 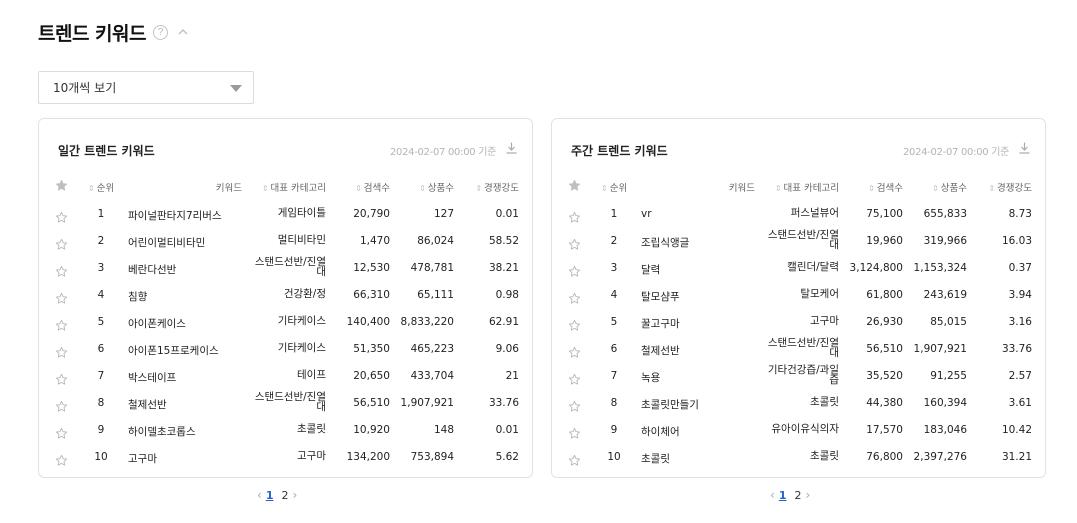 What do you see at coordinates (285, 434) in the screenshot?
I see `table-row: 9 하이델초코롭스 초콜릿 10,920 148 0.01` at bounding box center [285, 434].